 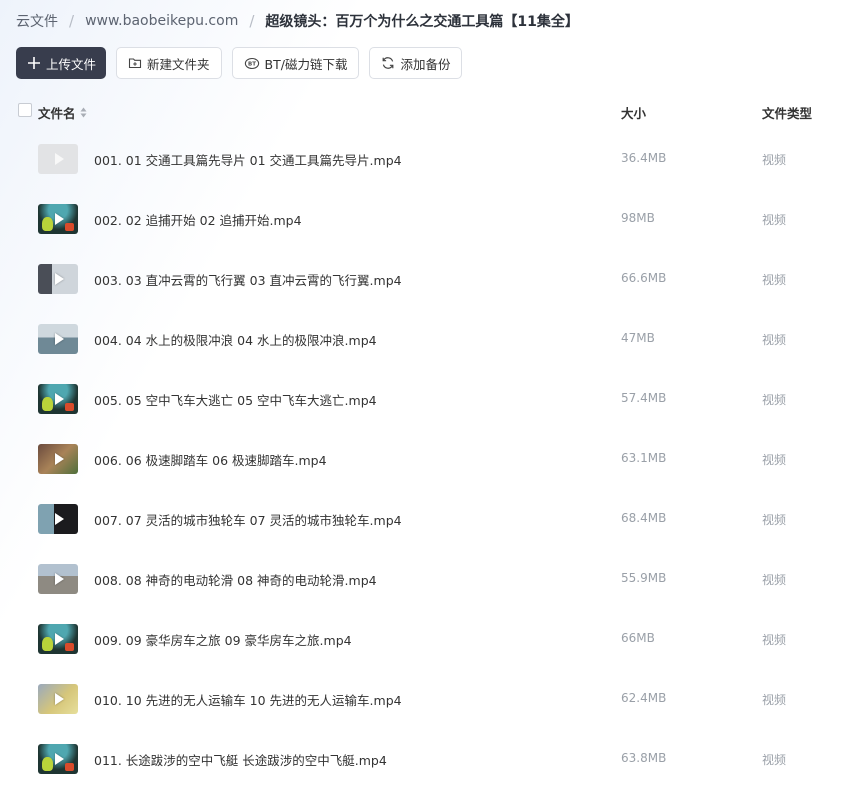 I want to click on file-name: 009. 09 豪华房车之旅 09 豪华房车之旅.mp4, so click(x=223, y=639).